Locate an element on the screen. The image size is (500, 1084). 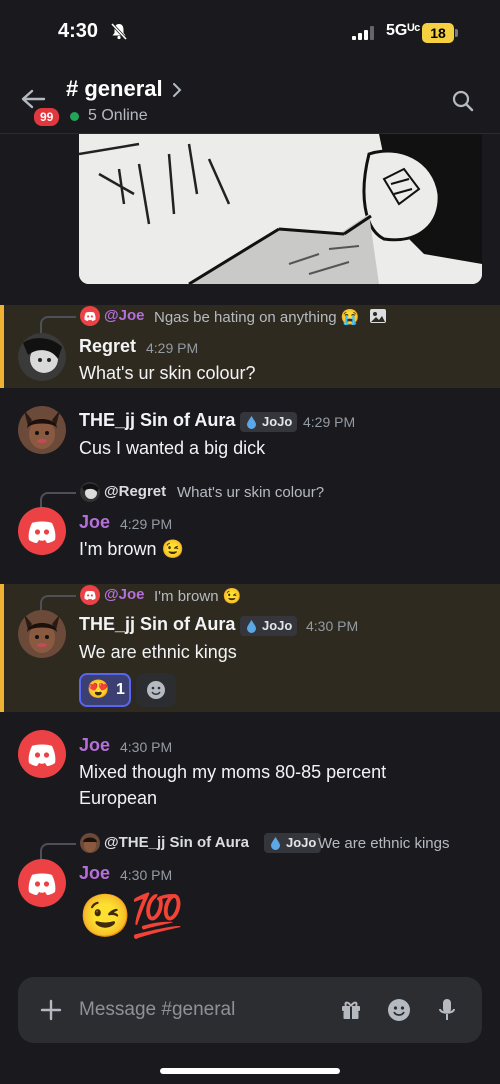
channel-header: 99 # general 5 Online is located at coordinates (250, 98).